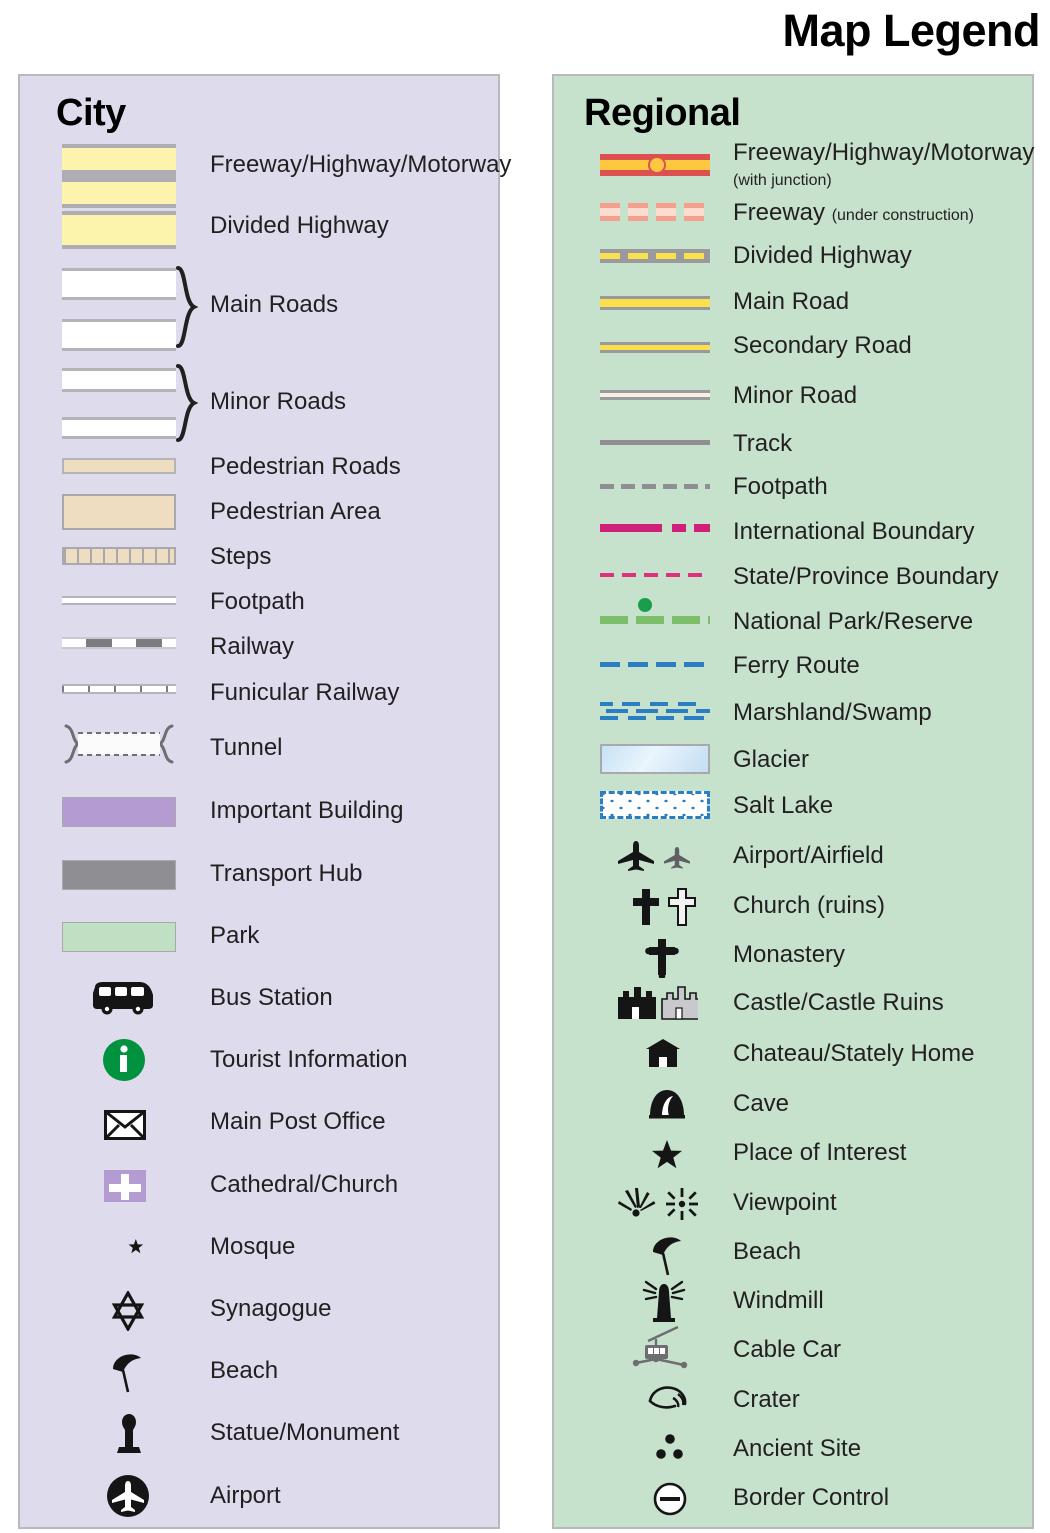 This screenshot has height=1533, width=1050. I want to click on symbol-funicular-railway, so click(119, 689).